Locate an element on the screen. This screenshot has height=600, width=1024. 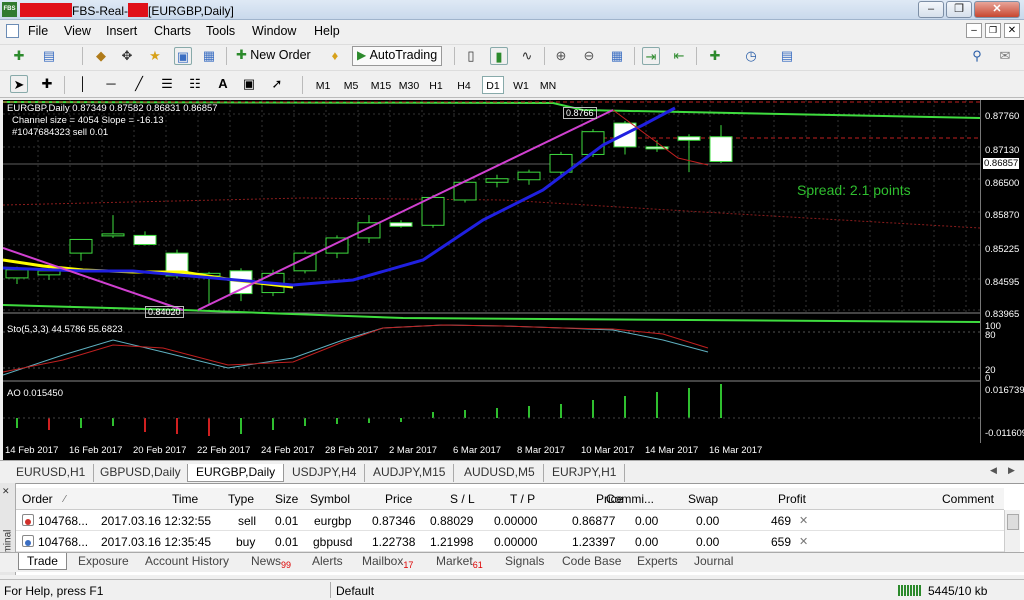
chart-tab-gbpusd-daily: GBPUSD,Daily is located at coordinates (141, 473).